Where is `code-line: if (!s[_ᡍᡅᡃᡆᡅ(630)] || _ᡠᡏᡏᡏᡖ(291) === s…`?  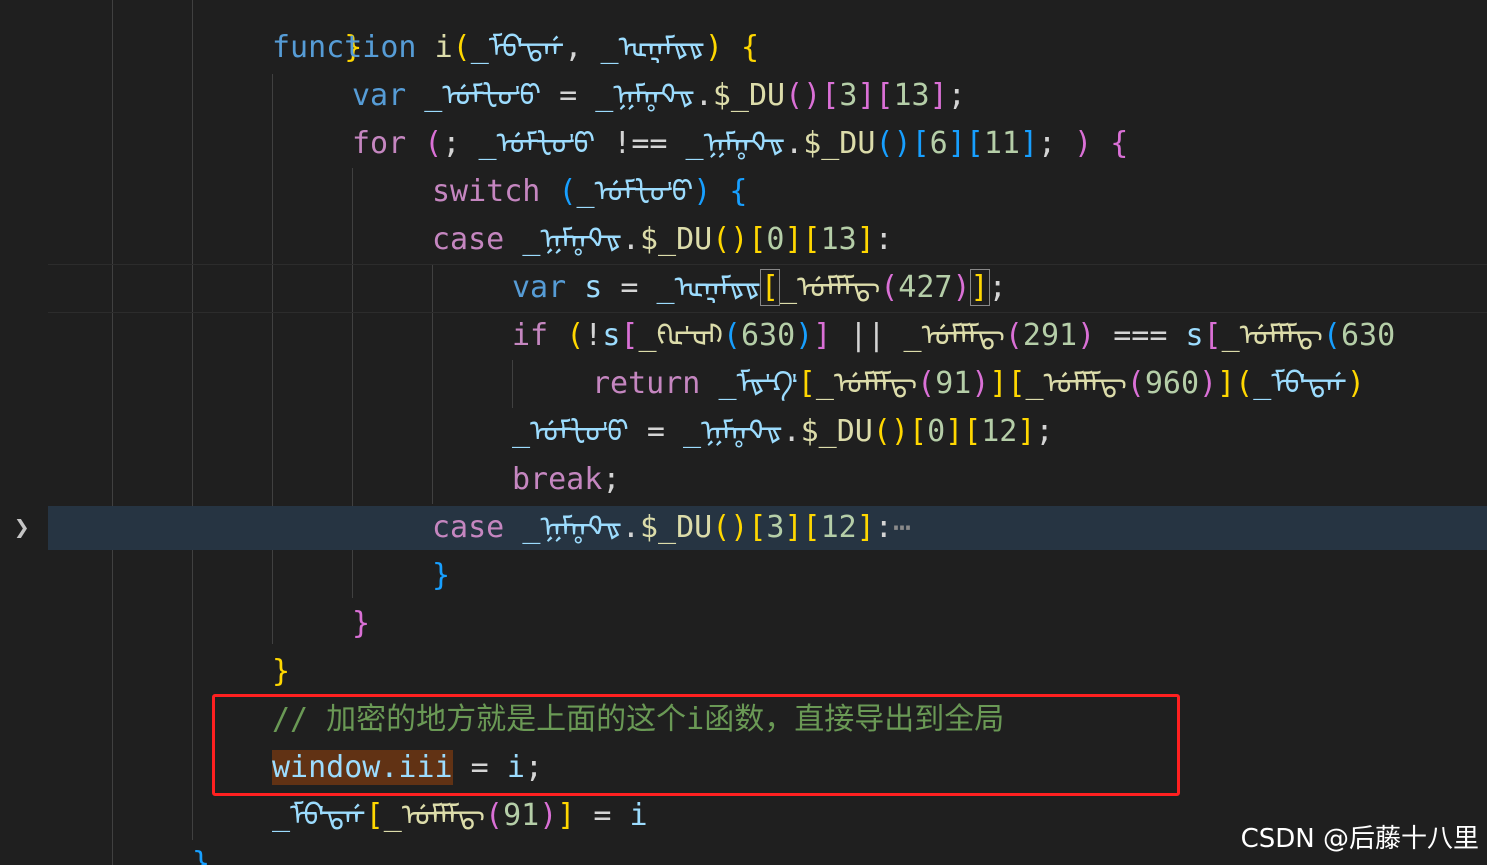 code-line: if (!s[_ᡍᡅᡃᡆᡅ(630)] || _ᡠᡏᡏᡏᡖ(291) === s… is located at coordinates (954, 335).